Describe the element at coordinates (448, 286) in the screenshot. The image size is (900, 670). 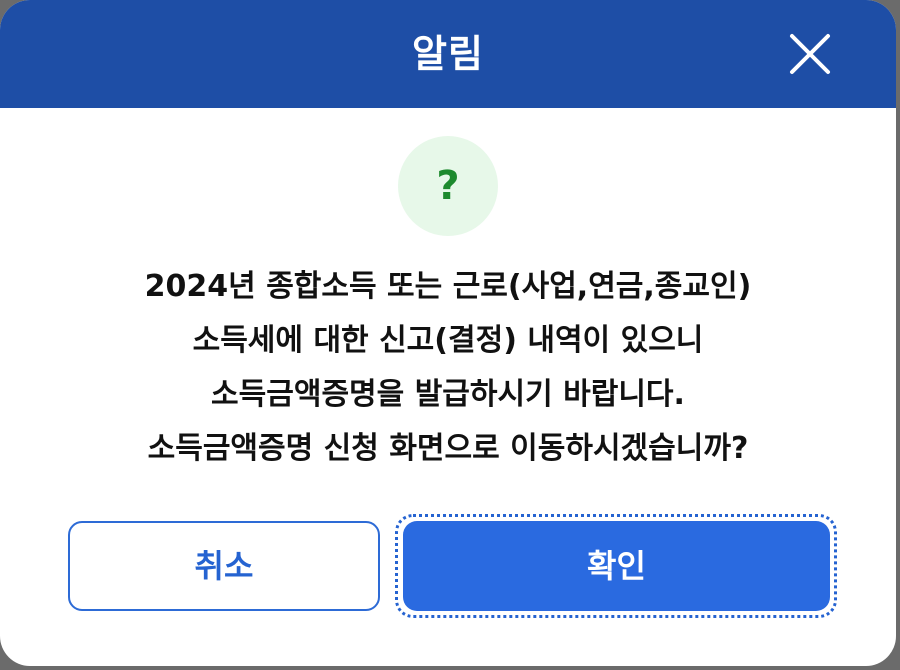
I see `message-line: 2024년 종합소득 또는 근로(사업,연금,종교인)` at that location.